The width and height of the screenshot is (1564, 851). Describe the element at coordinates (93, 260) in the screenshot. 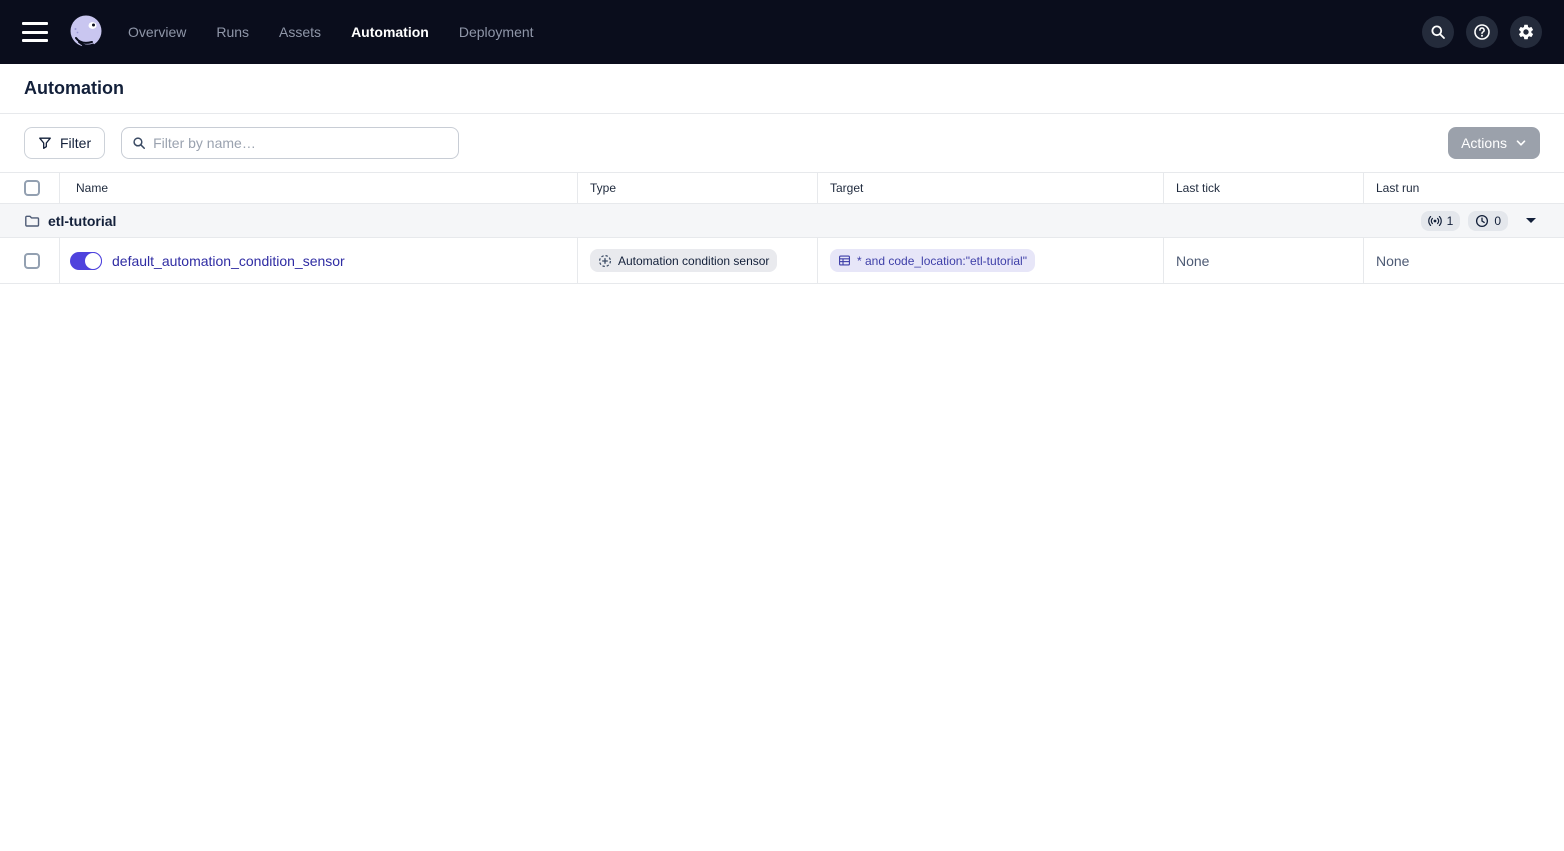

I see `toggle-knob` at that location.